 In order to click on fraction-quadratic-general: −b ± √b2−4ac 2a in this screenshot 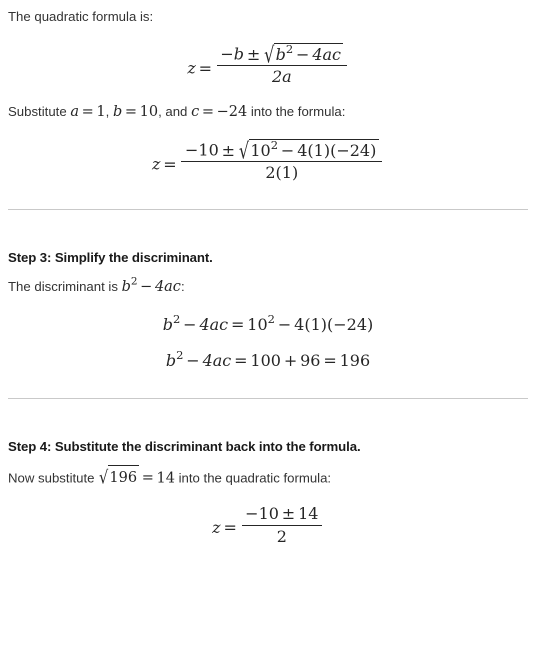, I will do `click(281, 64)`.